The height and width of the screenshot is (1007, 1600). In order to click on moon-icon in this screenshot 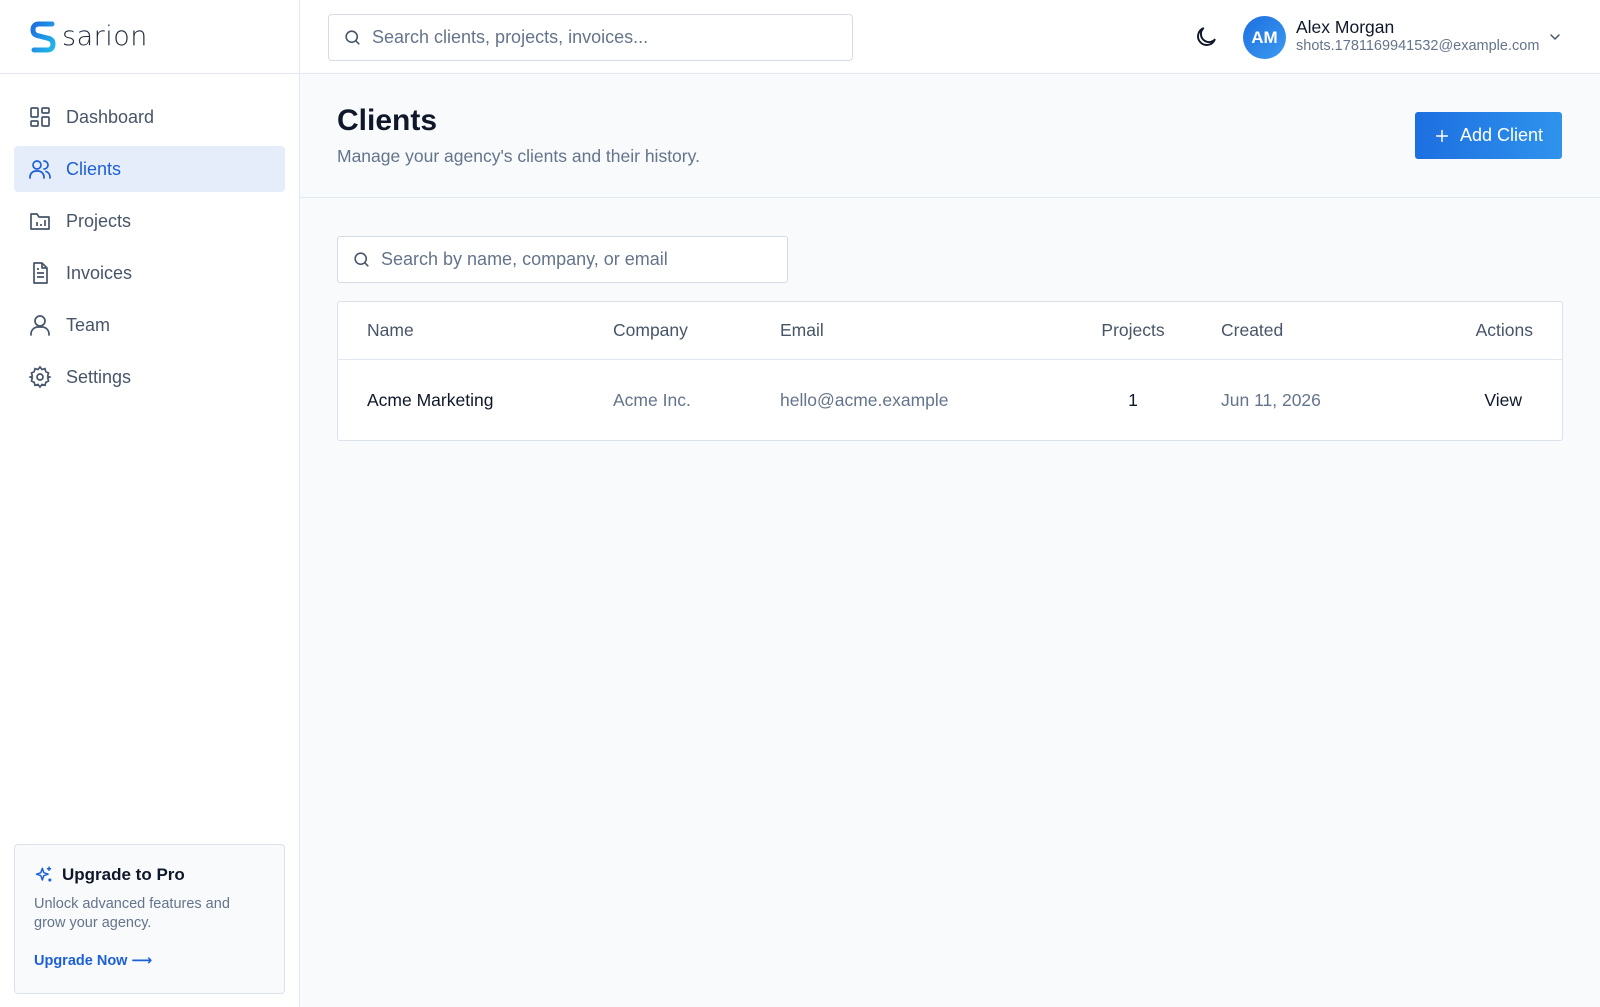, I will do `click(1206, 37)`.